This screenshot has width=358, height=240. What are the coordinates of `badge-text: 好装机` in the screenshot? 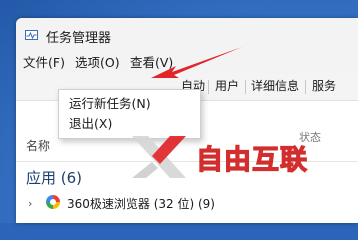 It's located at (307, 197).